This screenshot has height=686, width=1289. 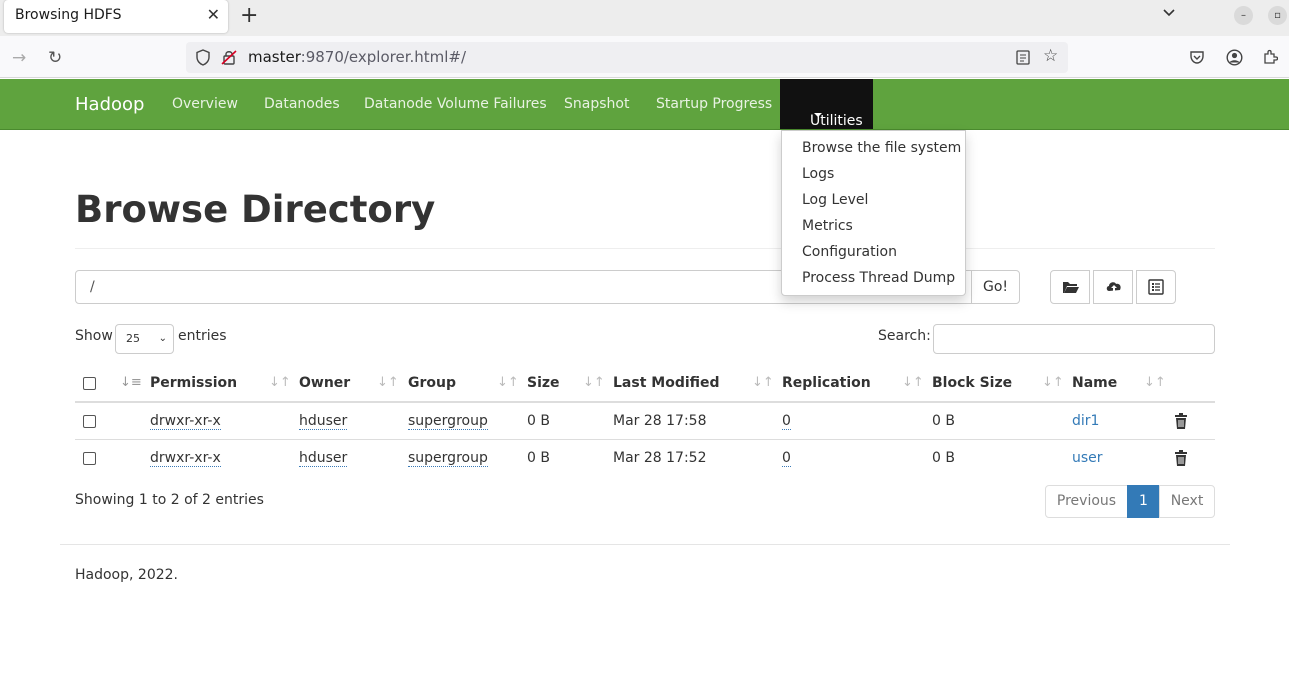 I want to click on menu-metrics: Metrics, so click(x=827, y=226).